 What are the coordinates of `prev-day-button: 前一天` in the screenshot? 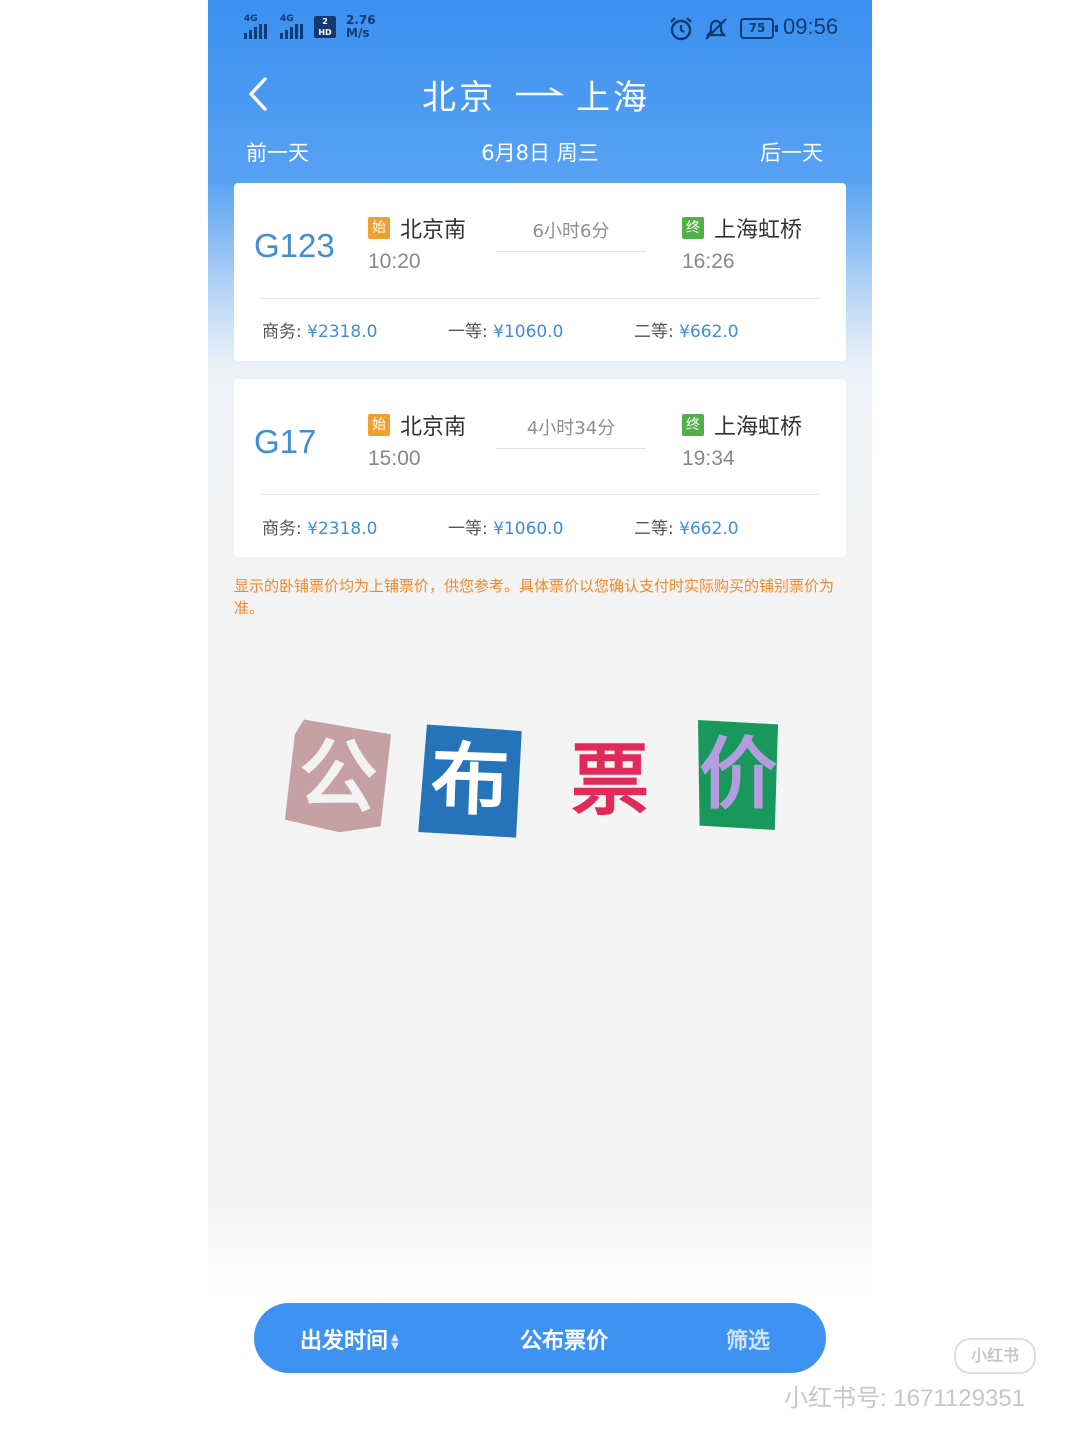 It's located at (277, 152).